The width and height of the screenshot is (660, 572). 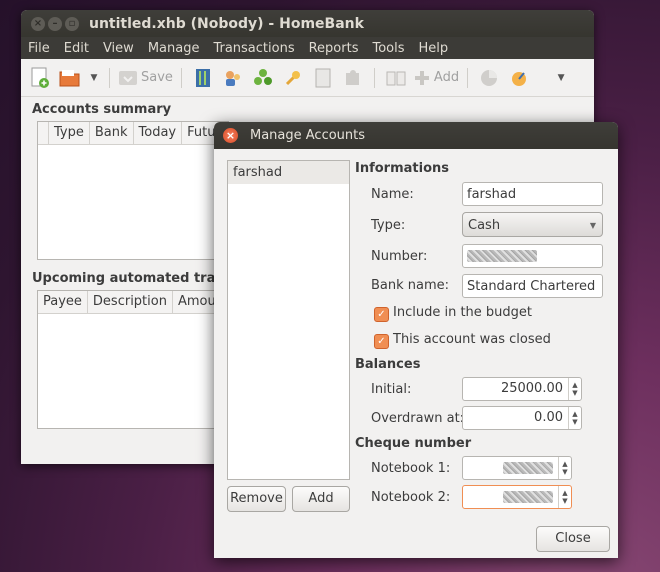 What do you see at coordinates (130, 302) in the screenshot?
I see `column-description: Description` at bounding box center [130, 302].